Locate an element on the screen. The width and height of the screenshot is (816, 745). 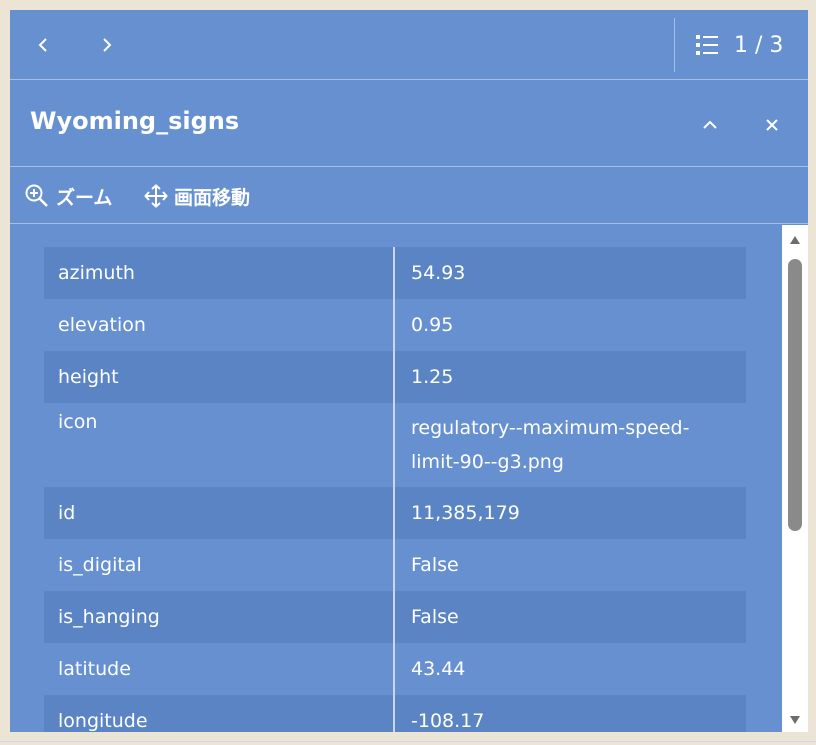
attribute-value: -108.17 is located at coordinates (448, 721).